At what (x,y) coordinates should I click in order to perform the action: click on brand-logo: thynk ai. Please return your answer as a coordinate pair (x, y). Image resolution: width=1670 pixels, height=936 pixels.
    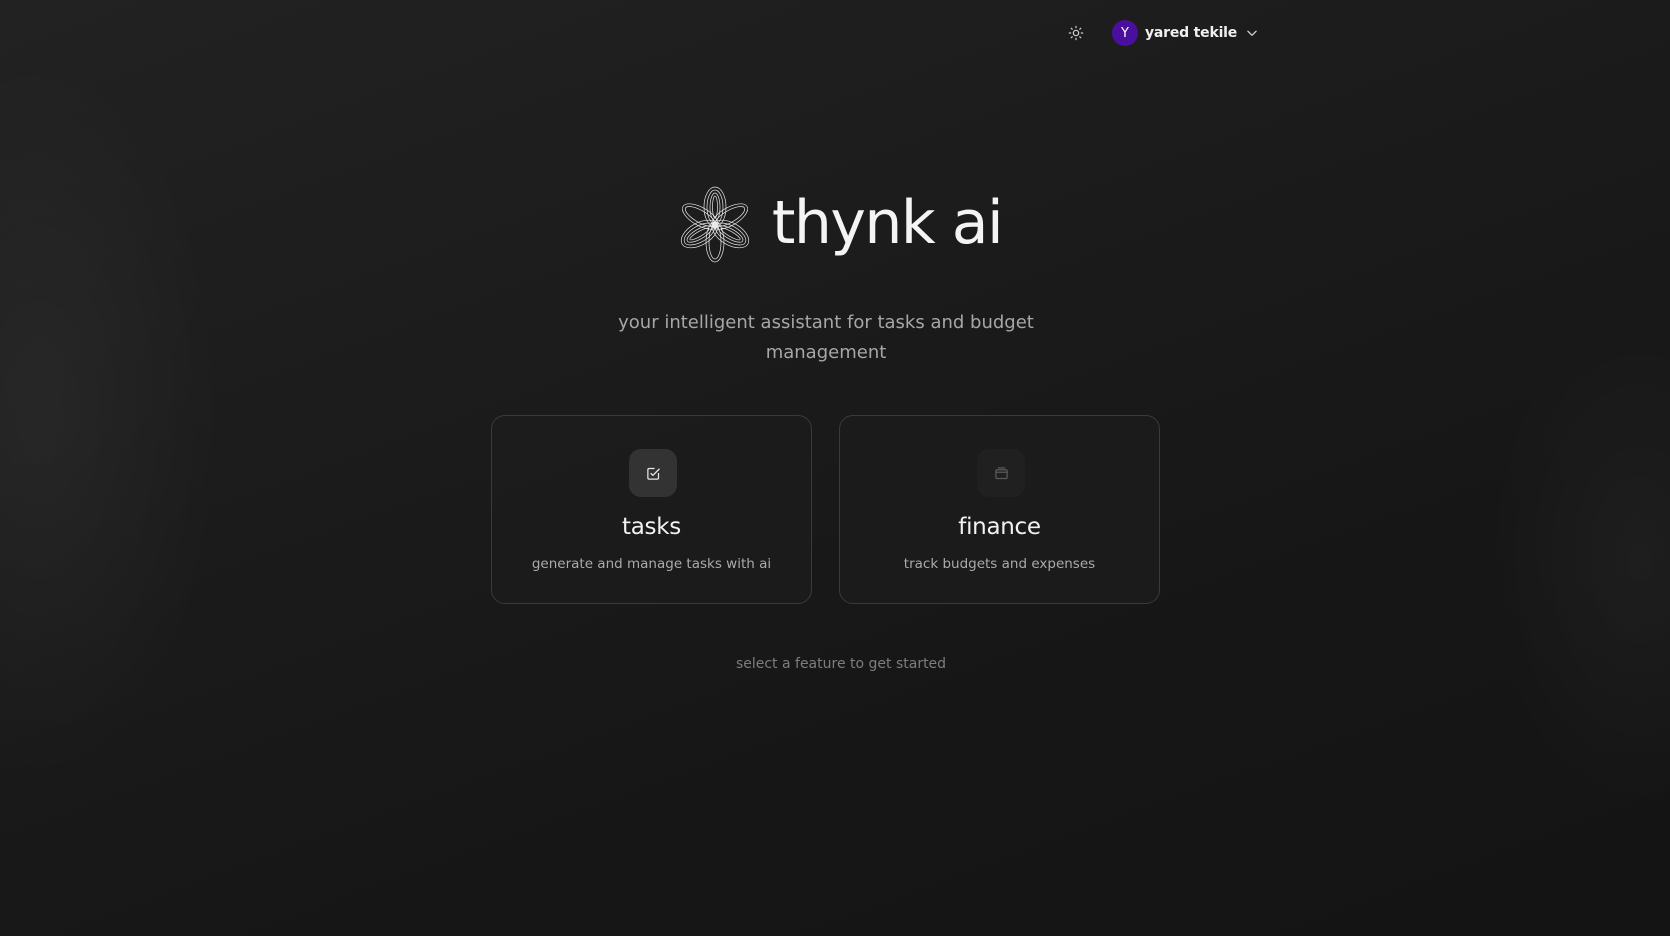
    Looking at the image, I should click on (839, 225).